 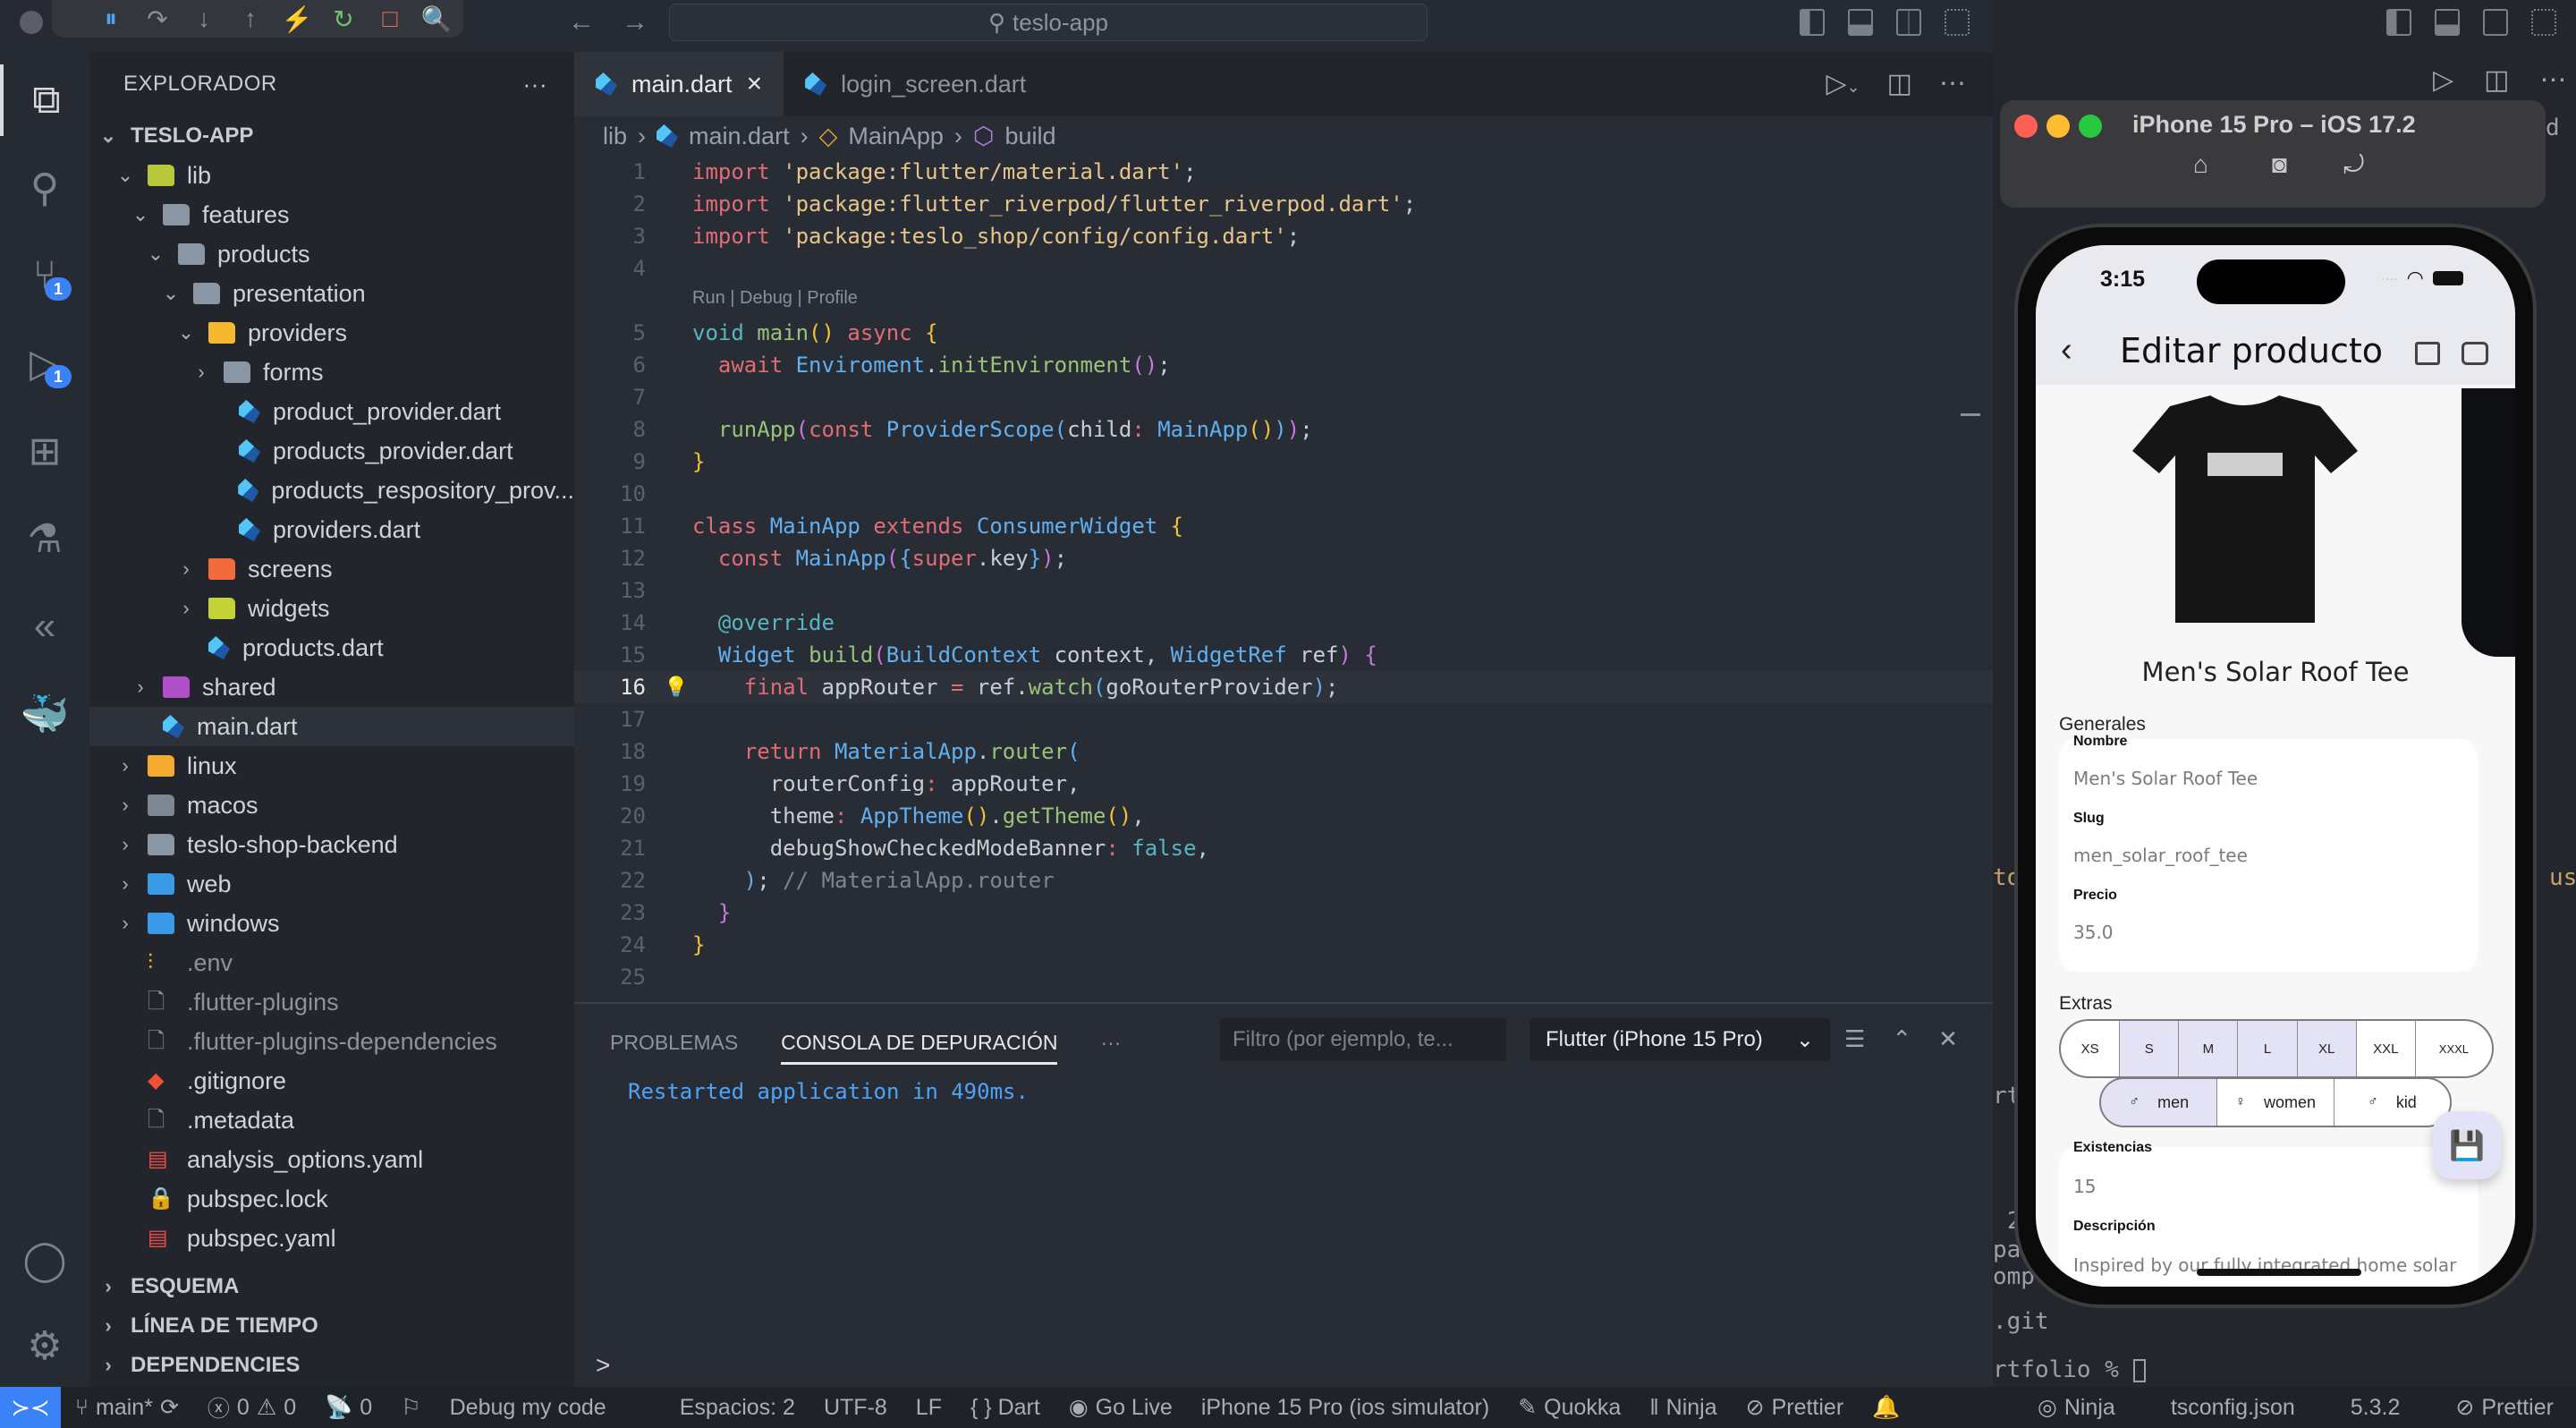 I want to click on status-tsconfig: tsconfig.json, so click(x=2233, y=1408).